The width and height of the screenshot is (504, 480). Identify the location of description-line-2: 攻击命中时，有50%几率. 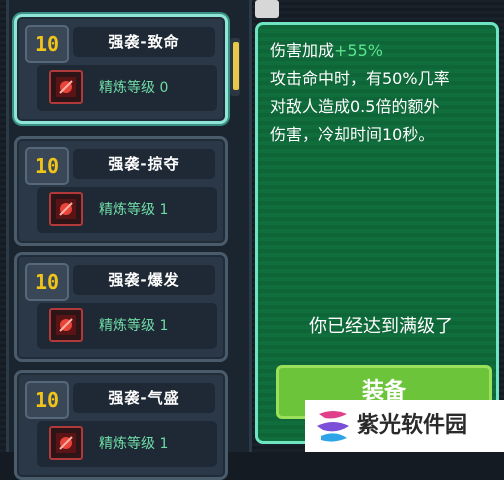
(360, 78).